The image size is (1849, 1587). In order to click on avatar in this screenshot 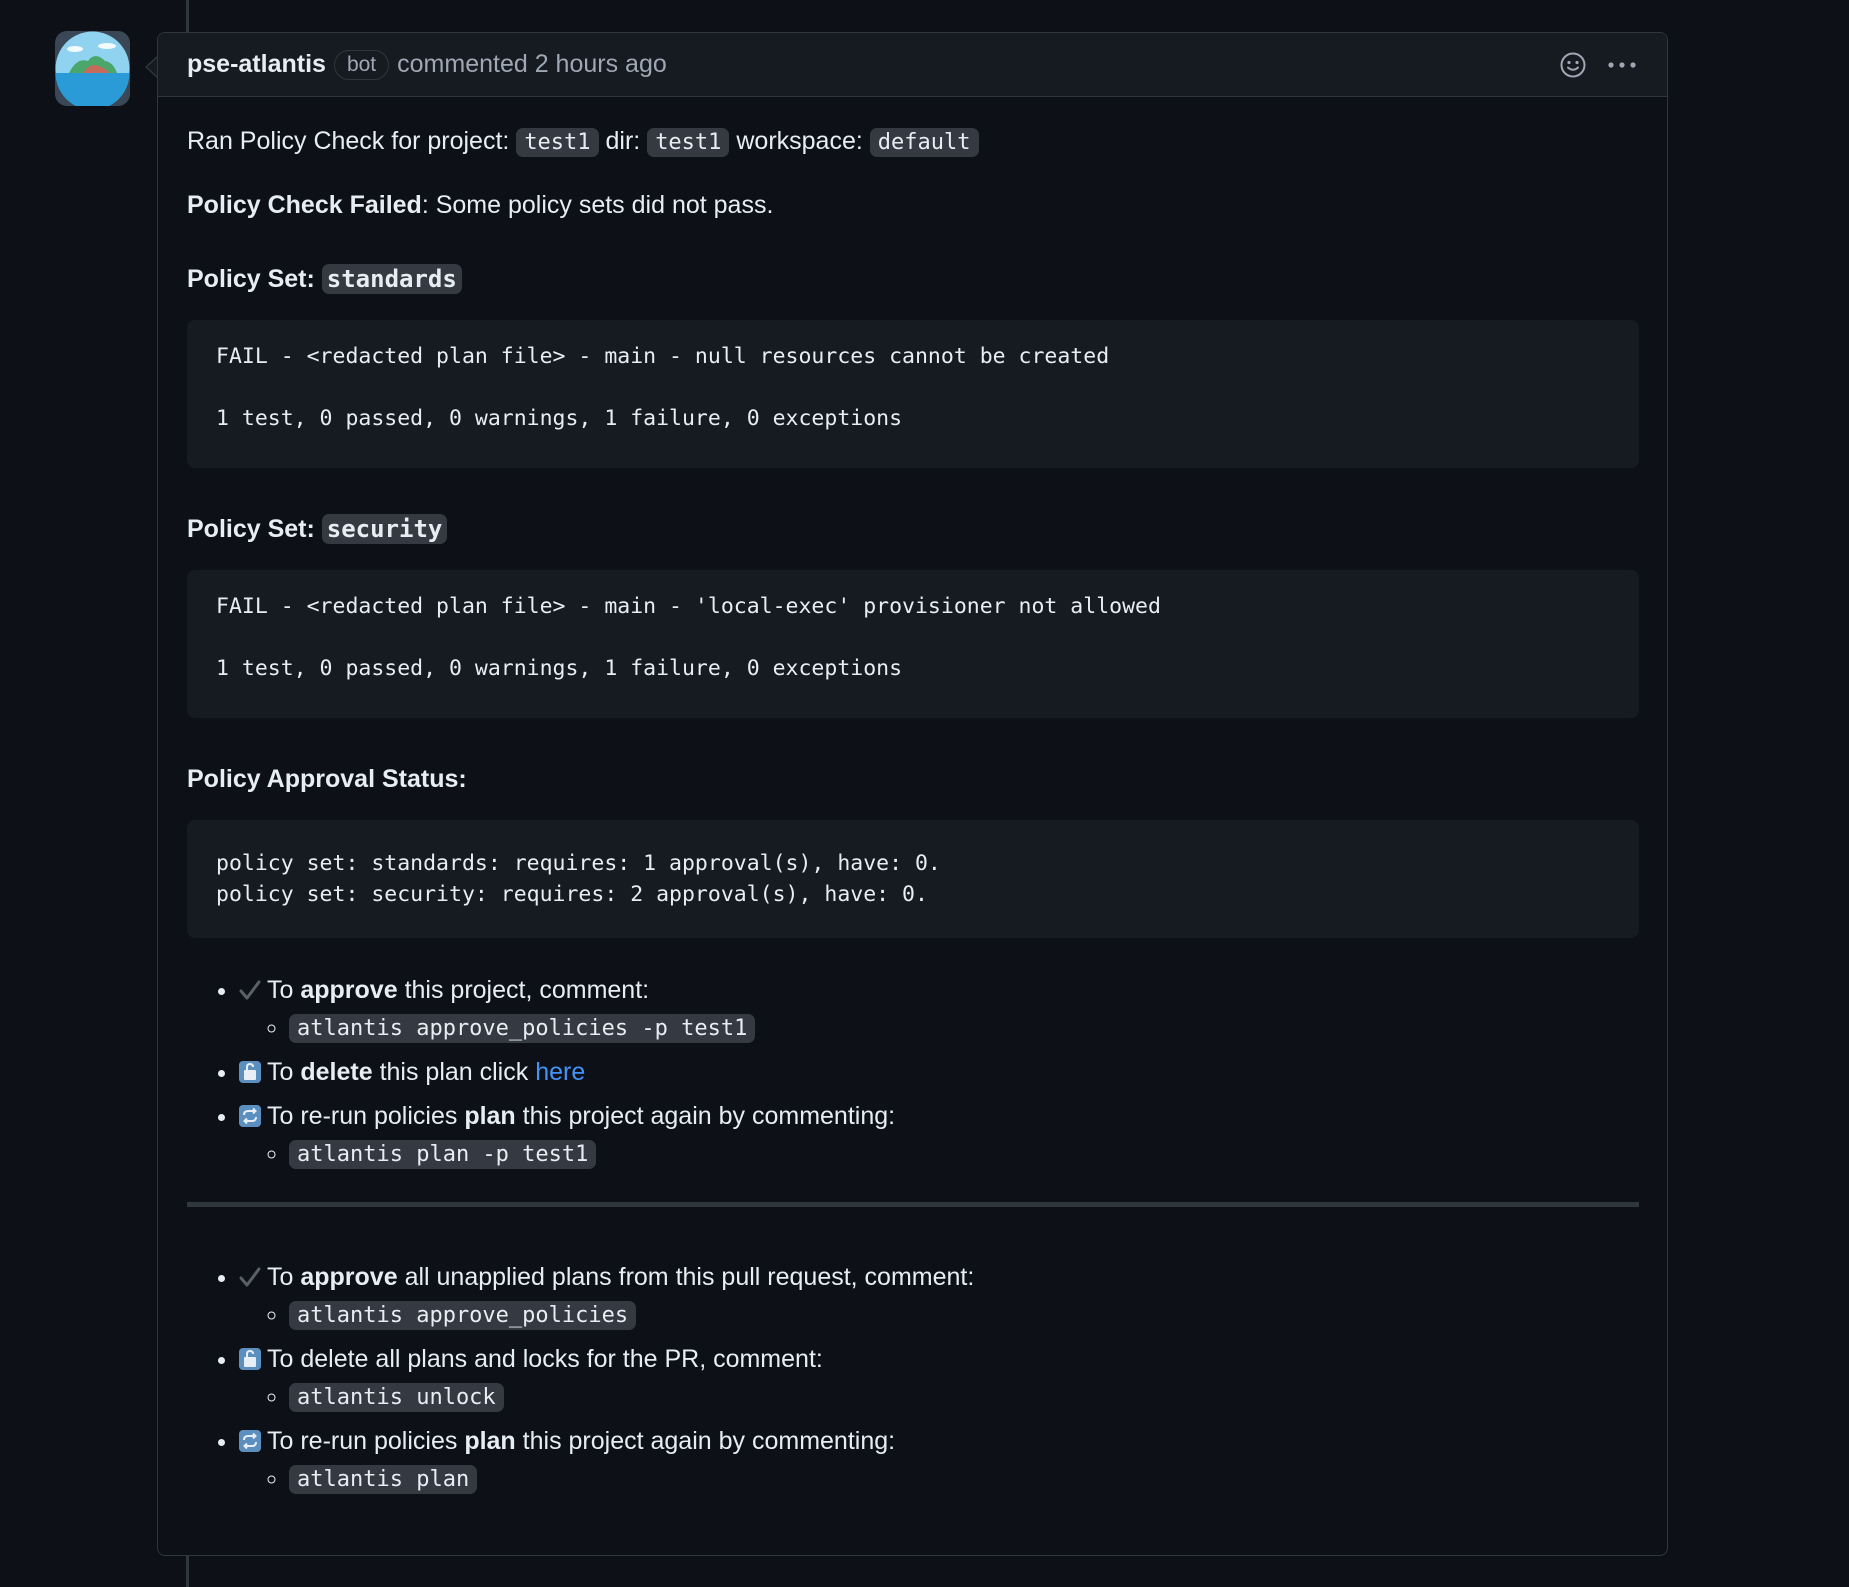, I will do `click(92, 68)`.